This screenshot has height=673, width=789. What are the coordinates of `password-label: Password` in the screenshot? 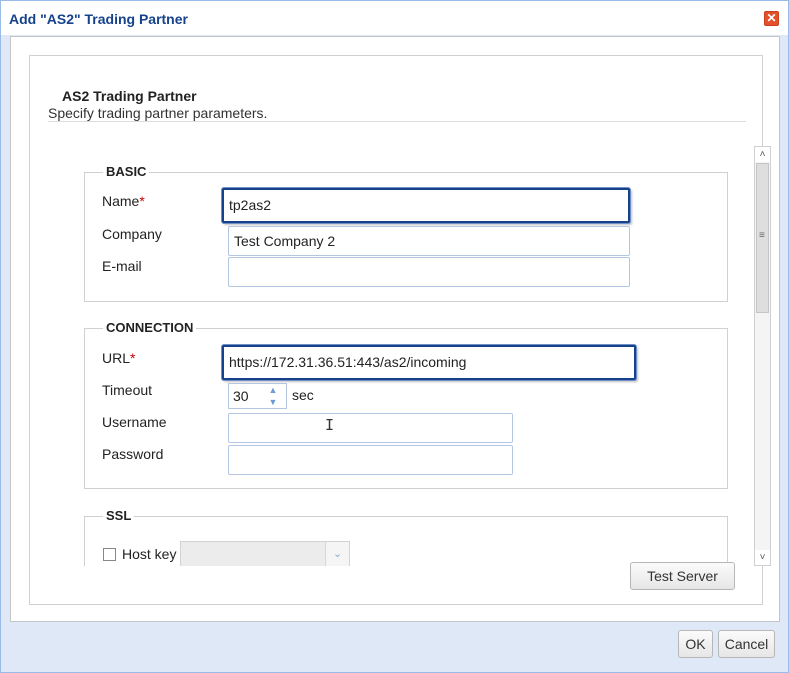 It's located at (133, 454).